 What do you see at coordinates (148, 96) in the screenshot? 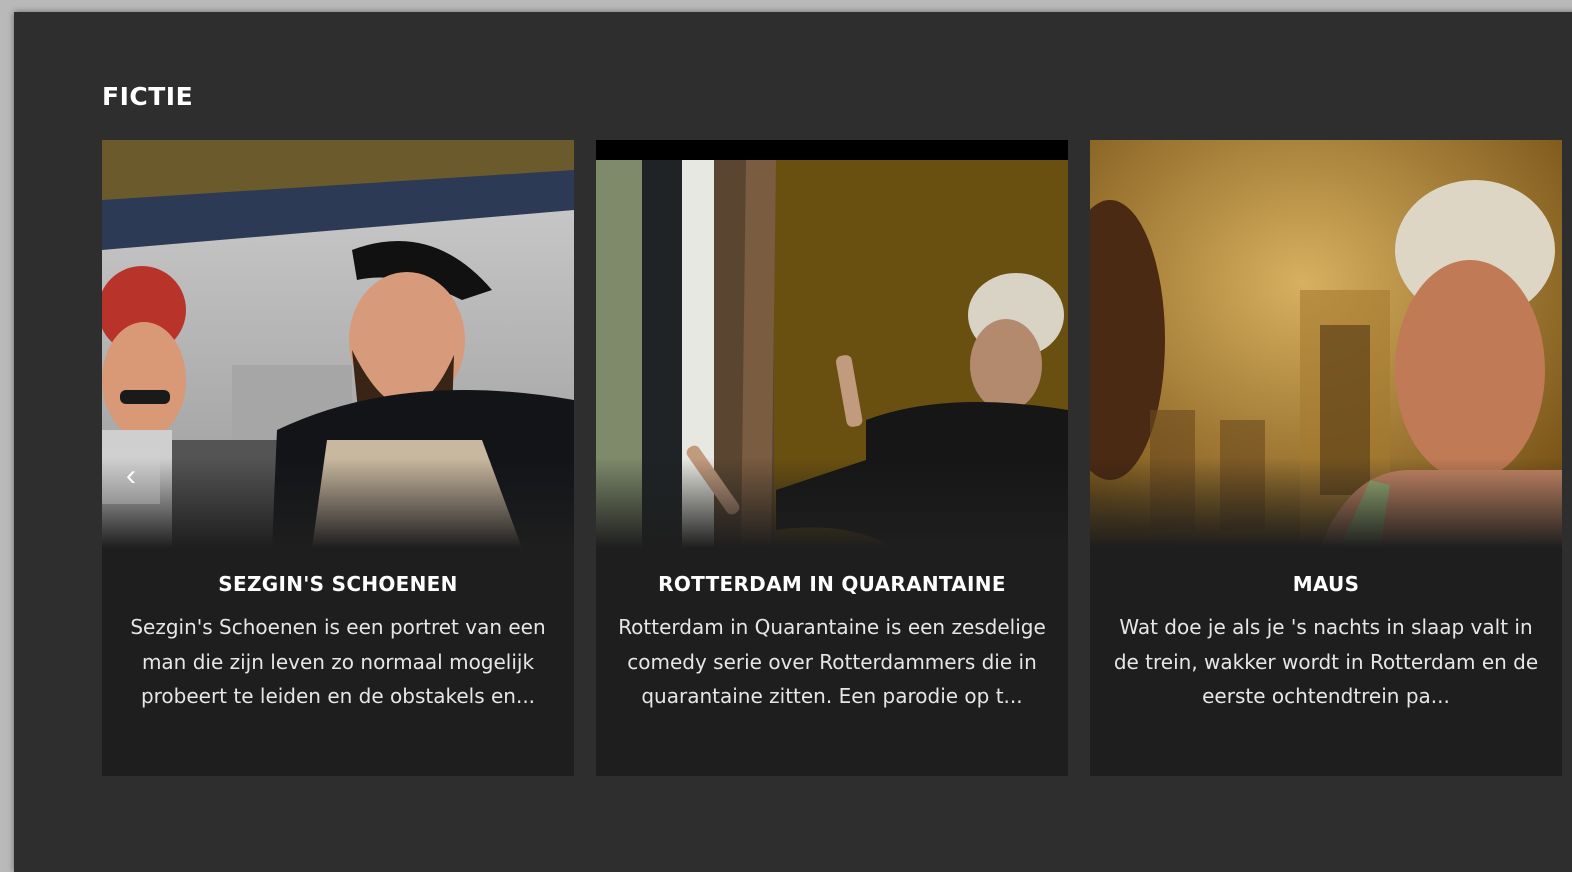
I see `section-title: FICTIE` at bounding box center [148, 96].